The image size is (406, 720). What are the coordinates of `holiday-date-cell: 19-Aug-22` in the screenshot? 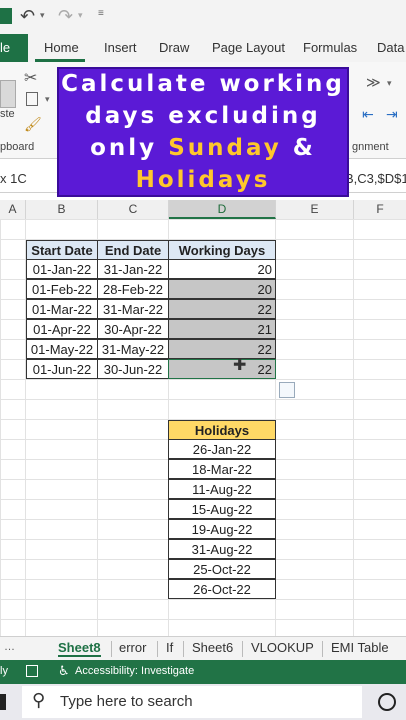 It's located at (222, 529).